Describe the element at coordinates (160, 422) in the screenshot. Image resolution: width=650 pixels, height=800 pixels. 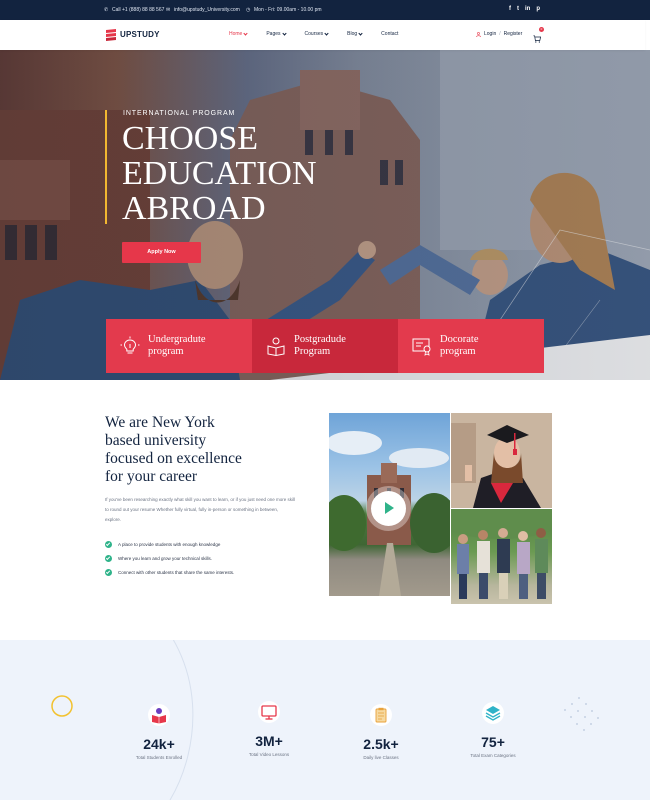
I see `about-heading-line: We are New York` at that location.